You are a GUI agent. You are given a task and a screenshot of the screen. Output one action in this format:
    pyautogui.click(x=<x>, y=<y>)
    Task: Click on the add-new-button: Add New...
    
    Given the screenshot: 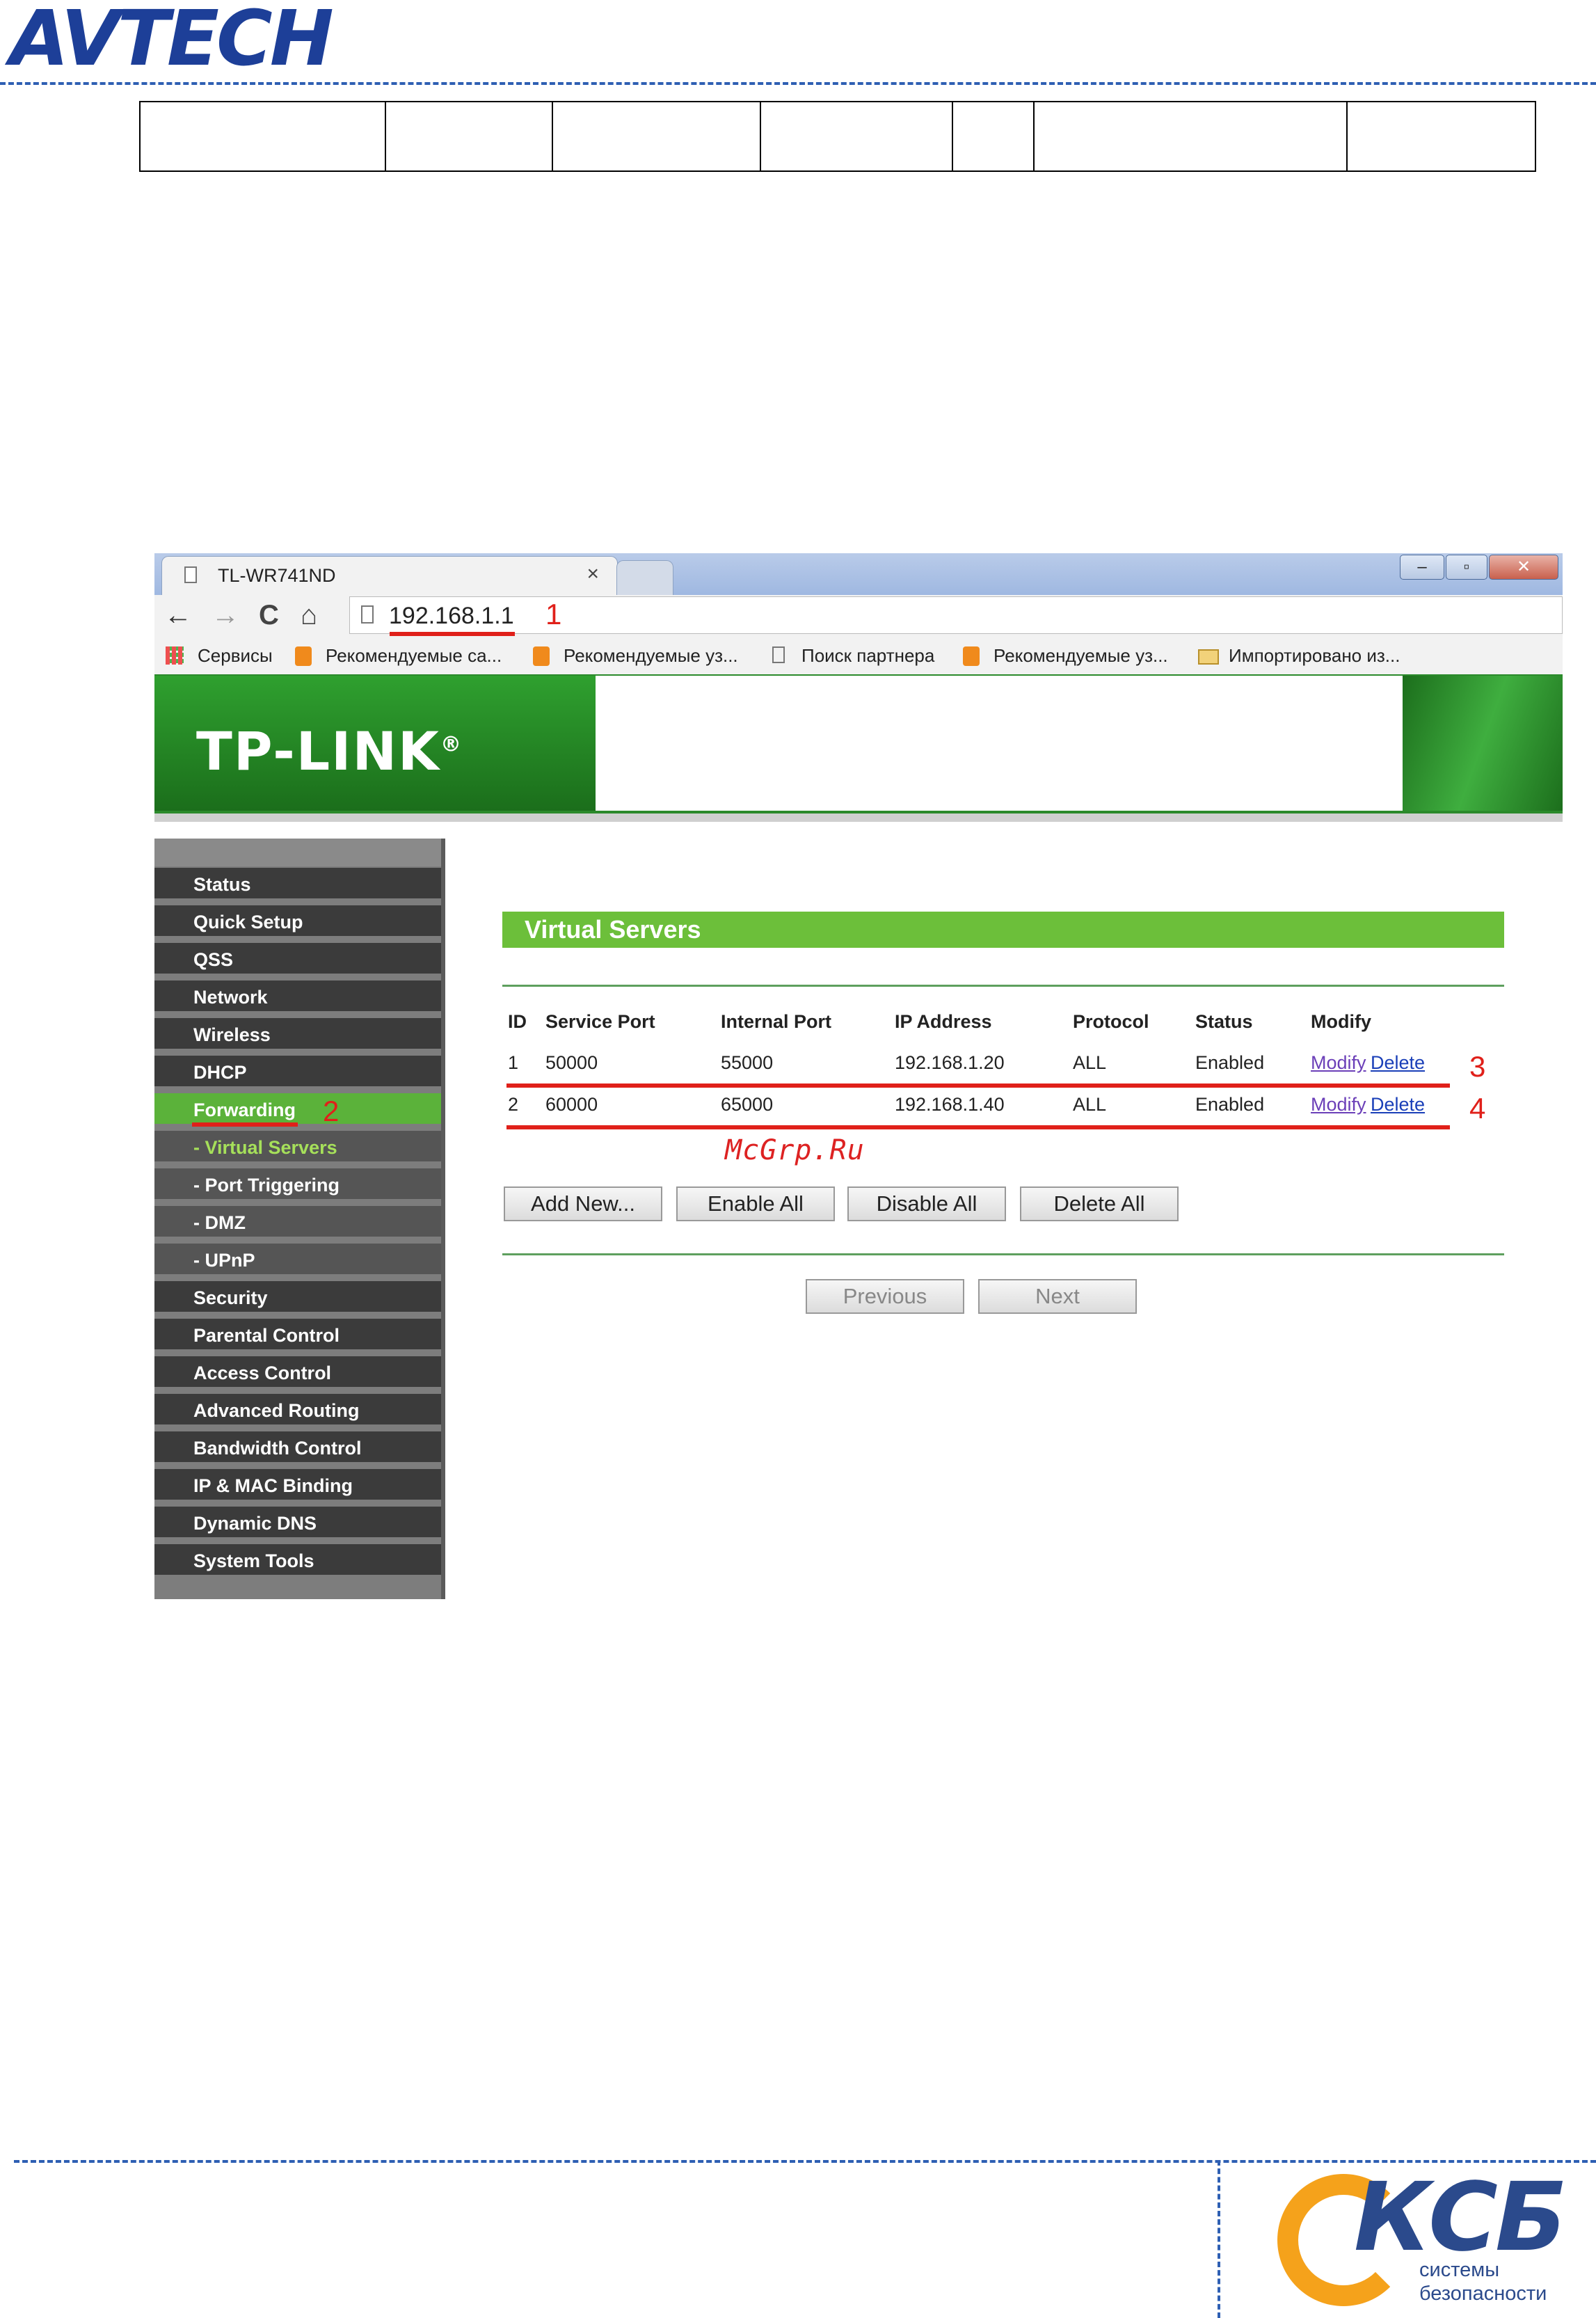 What is the action you would take?
    pyautogui.click(x=583, y=1203)
    